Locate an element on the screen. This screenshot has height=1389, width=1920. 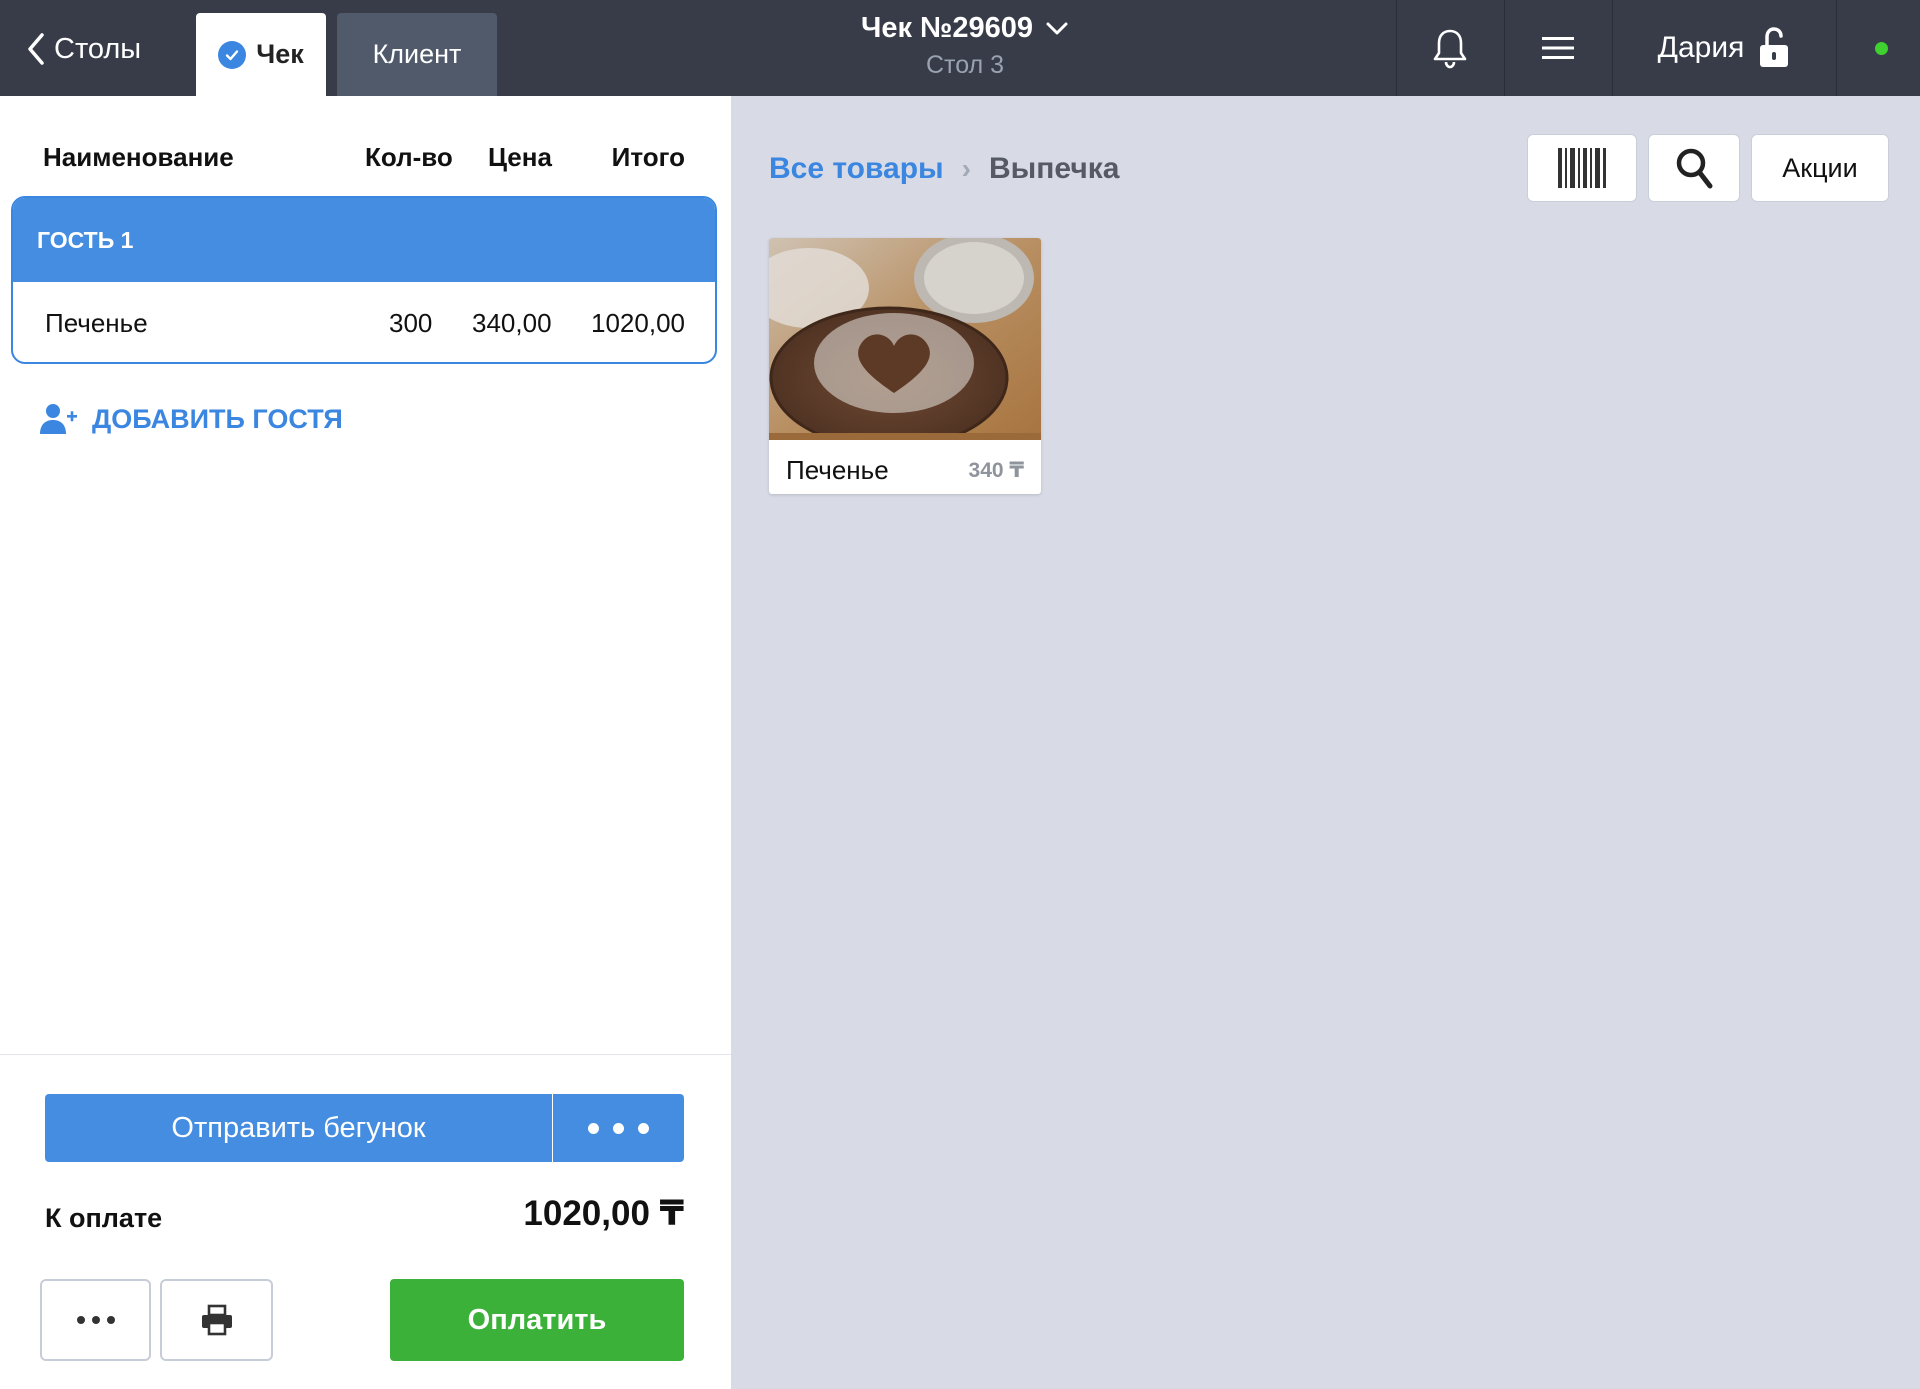
column-header-price: Цена is located at coordinates (520, 157).